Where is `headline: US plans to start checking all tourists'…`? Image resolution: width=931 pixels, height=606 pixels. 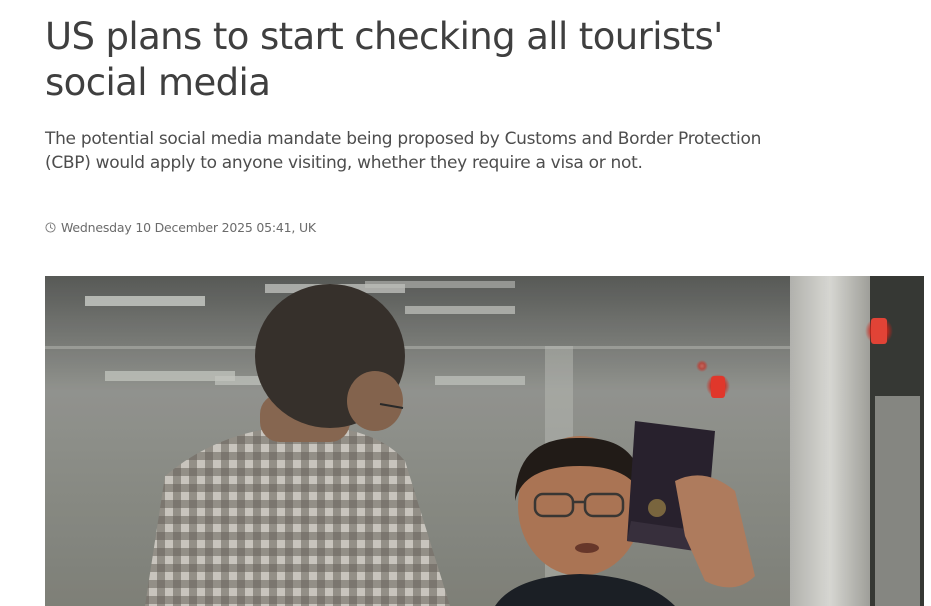 headline: US plans to start checking all tourists'… is located at coordinates (384, 59).